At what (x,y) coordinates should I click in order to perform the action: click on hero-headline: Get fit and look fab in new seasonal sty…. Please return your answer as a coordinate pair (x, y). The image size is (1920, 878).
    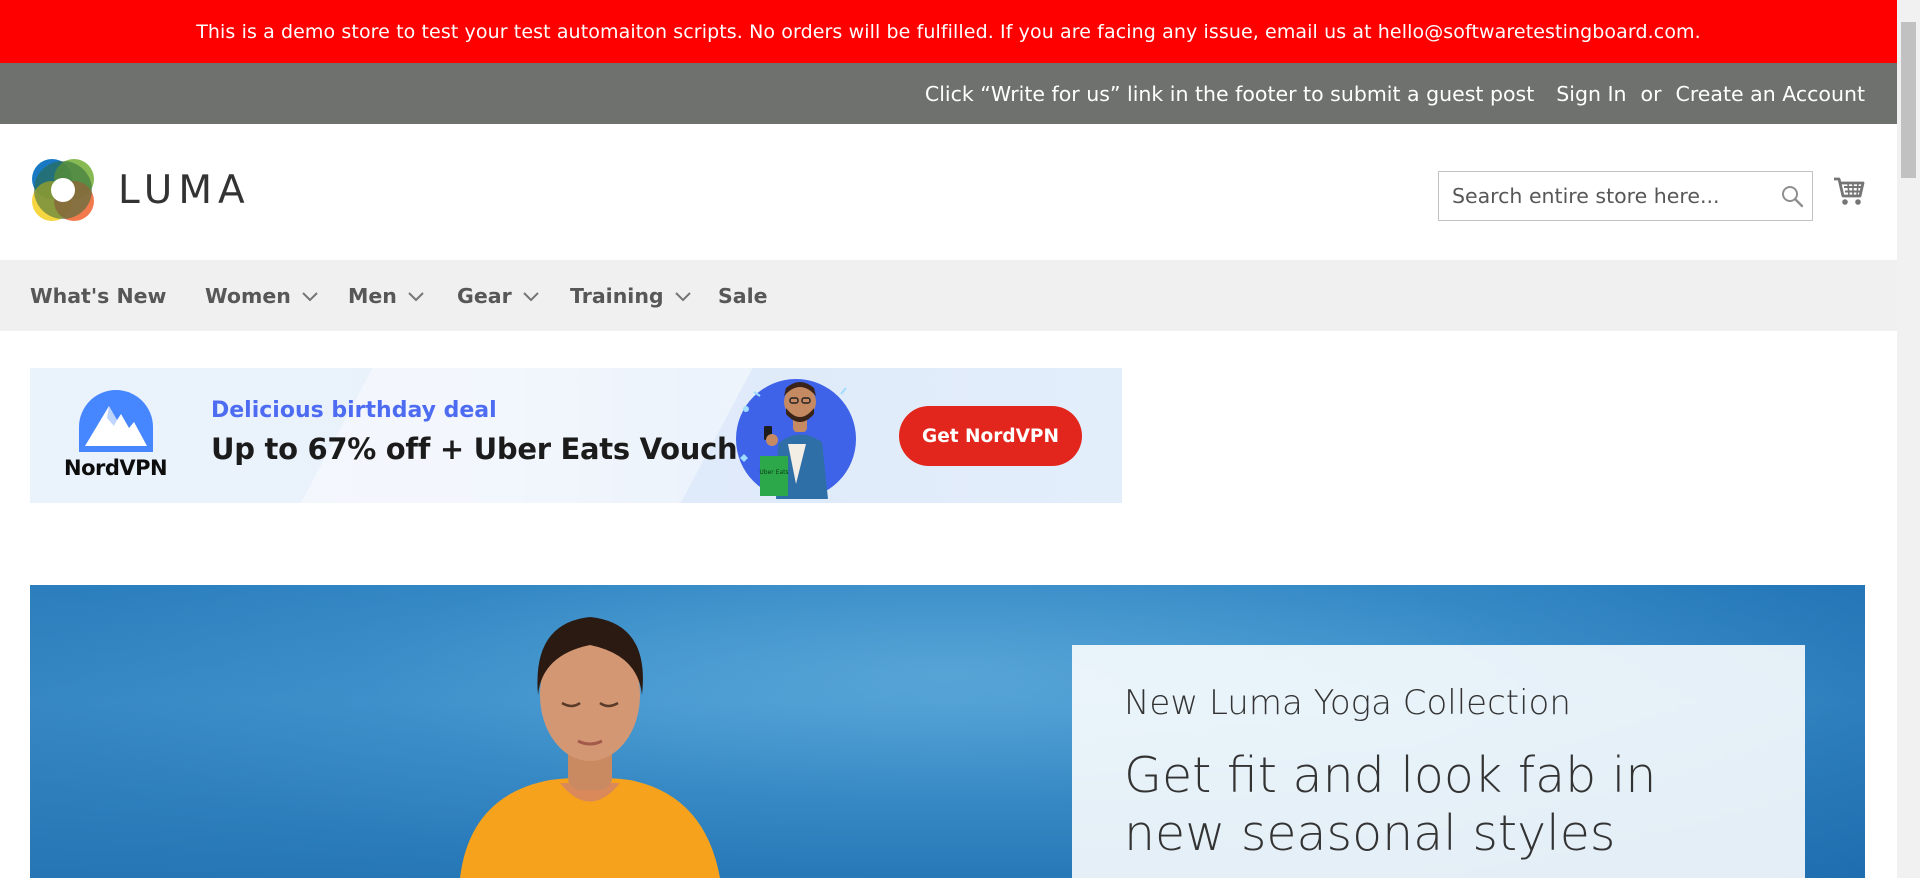
    Looking at the image, I should click on (1390, 804).